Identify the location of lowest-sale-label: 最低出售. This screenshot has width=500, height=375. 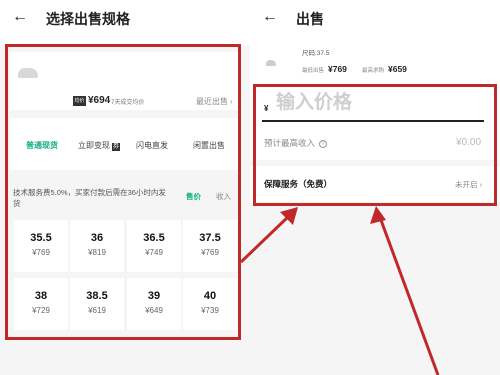
(313, 71).